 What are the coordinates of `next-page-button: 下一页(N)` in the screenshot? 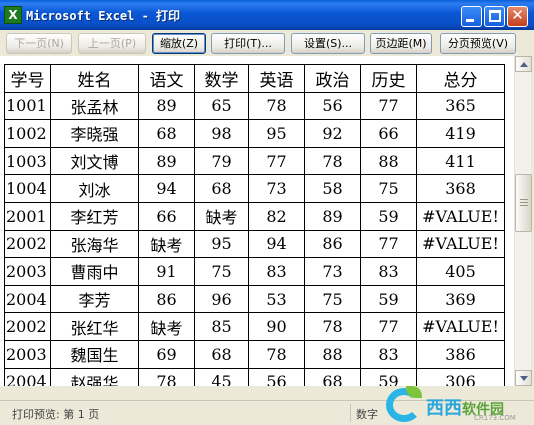 It's located at (39, 43).